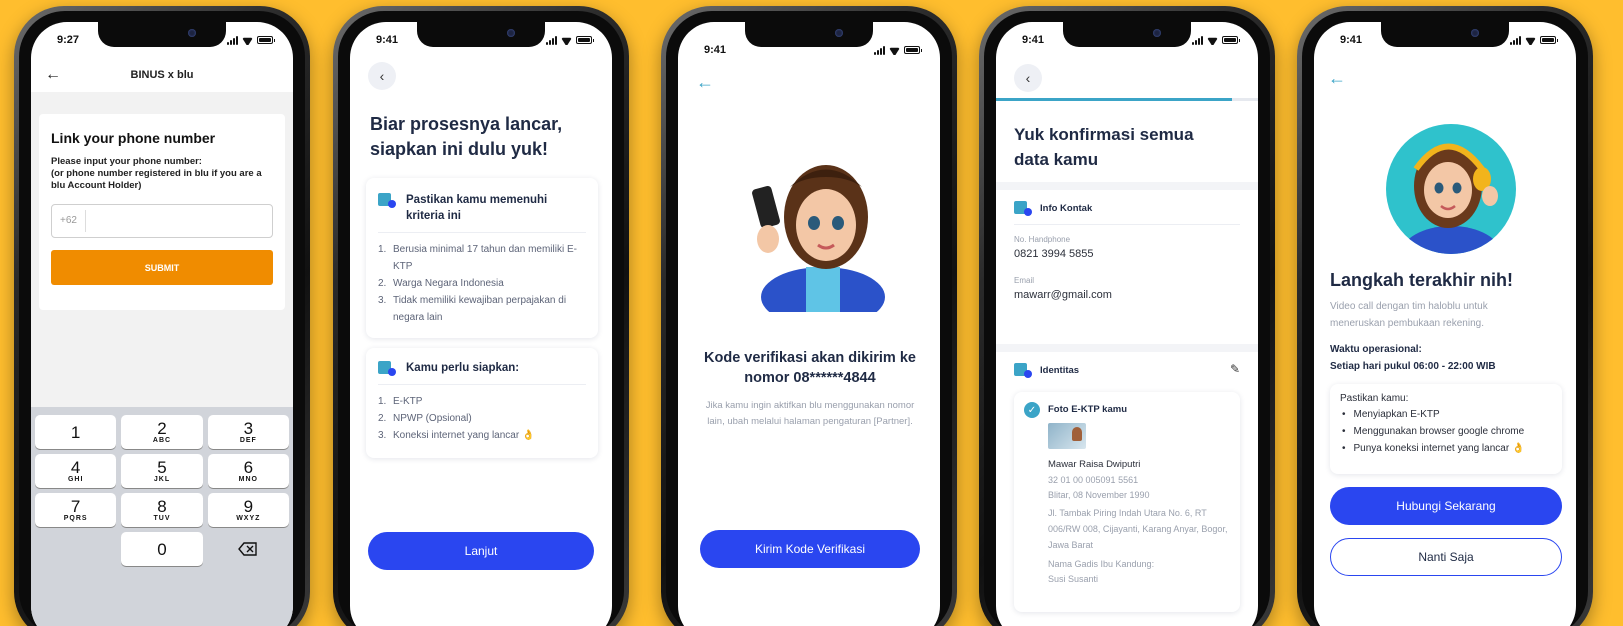 The image size is (1623, 626). Describe the element at coordinates (1104, 147) in the screenshot. I see `page-title: Yuk konfirmasi semua data kamu` at that location.